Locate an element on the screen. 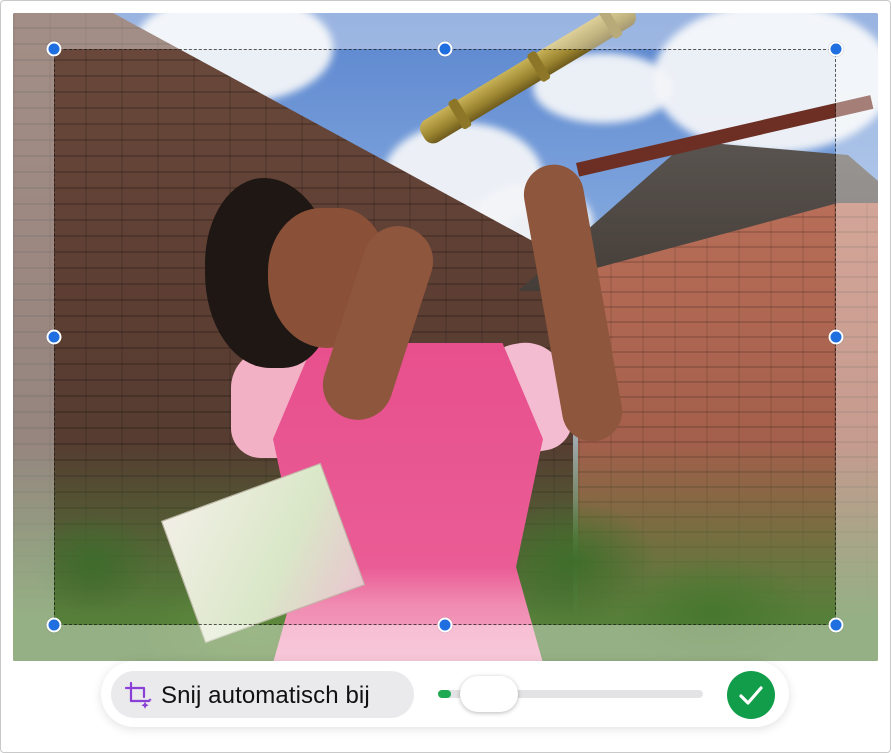  crop-handle-bottom-center is located at coordinates (445, 625).